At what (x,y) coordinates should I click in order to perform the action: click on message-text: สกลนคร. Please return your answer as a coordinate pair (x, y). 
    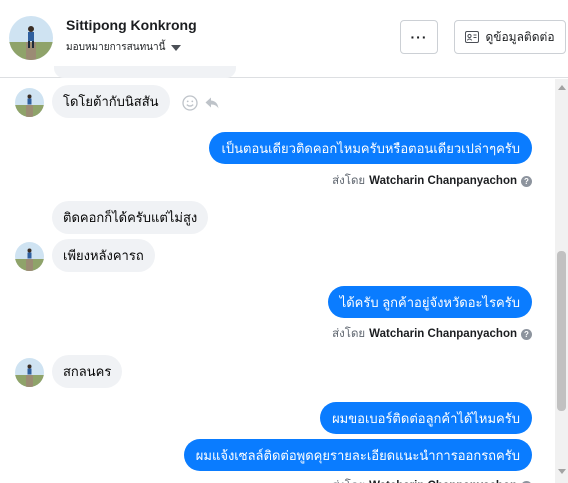
    Looking at the image, I should click on (87, 371).